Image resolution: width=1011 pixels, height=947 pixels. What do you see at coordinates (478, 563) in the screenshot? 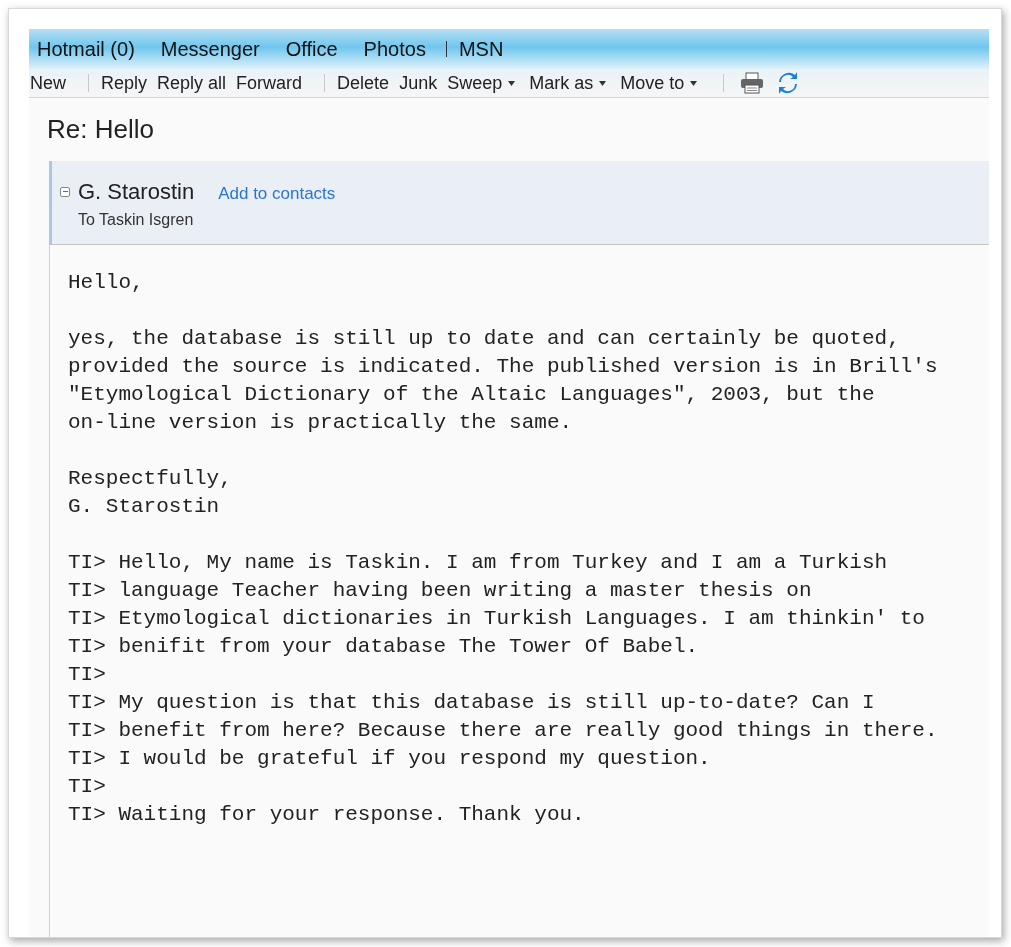
I see `body-line: TI> Hello, My name is Taskin. I am from Turkey and I am a Turkish` at bounding box center [478, 563].